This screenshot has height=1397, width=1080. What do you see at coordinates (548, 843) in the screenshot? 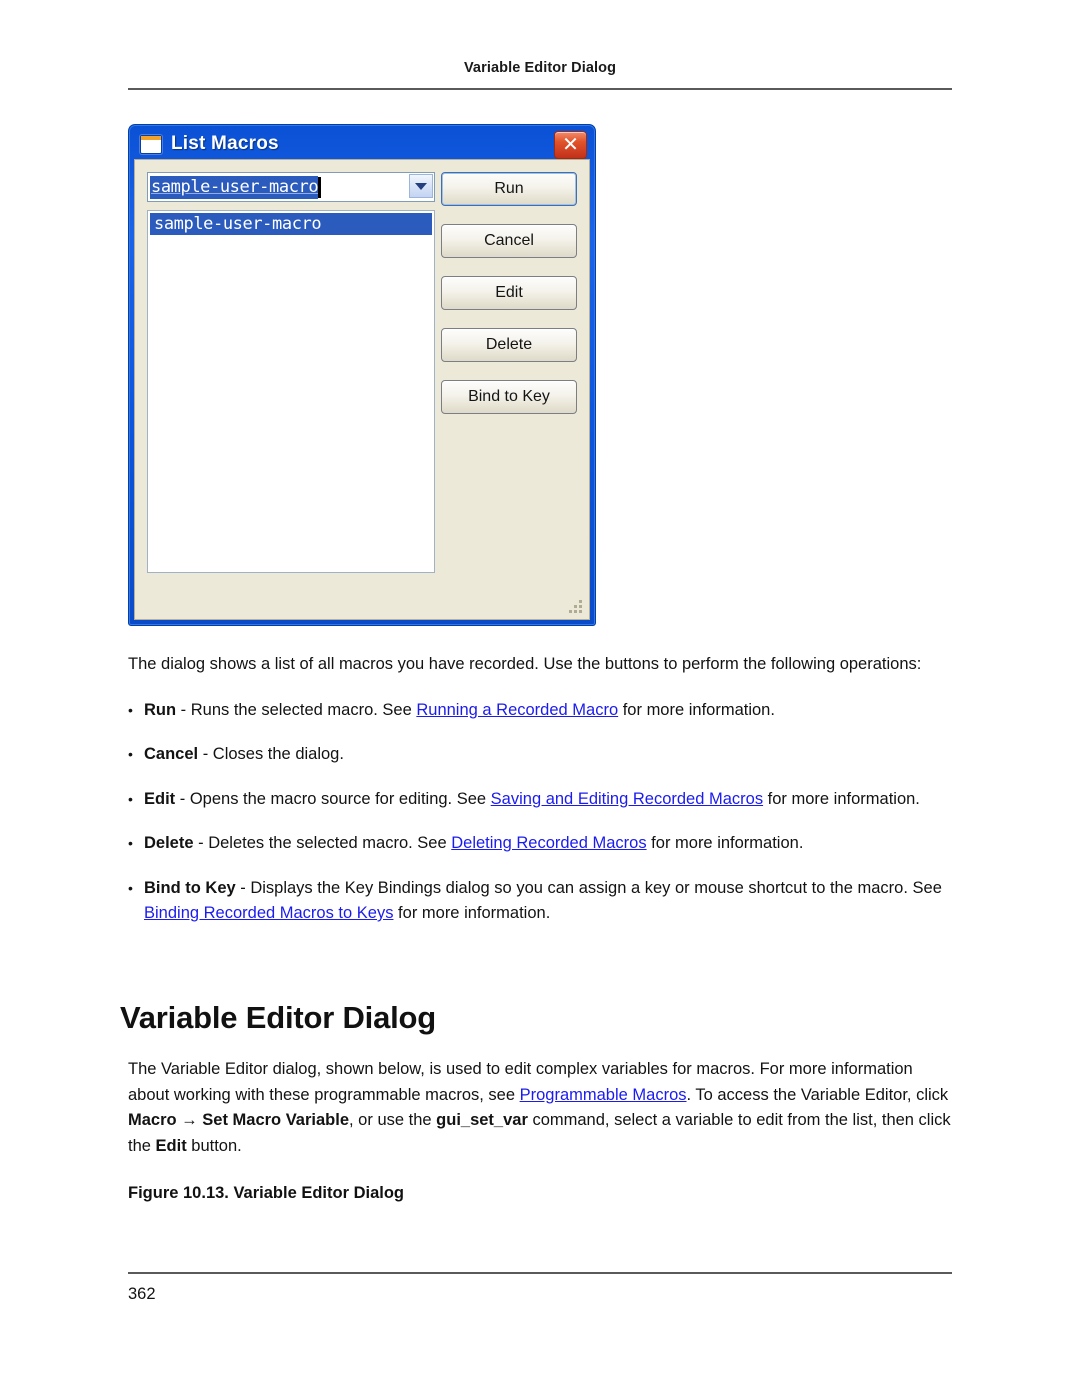
I see `bullet-link: Deleting Recorded Macros` at bounding box center [548, 843].